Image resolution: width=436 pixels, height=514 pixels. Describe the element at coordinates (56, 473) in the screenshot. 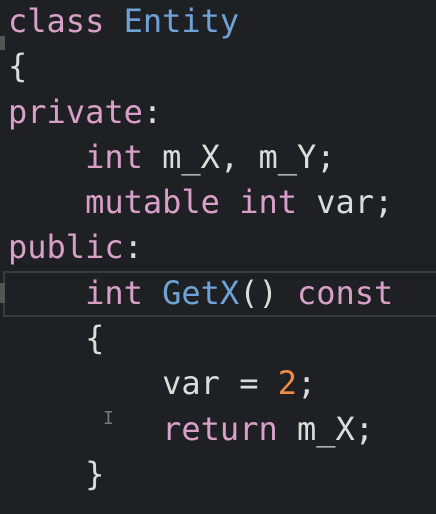

I see `code-token-plain: }` at that location.